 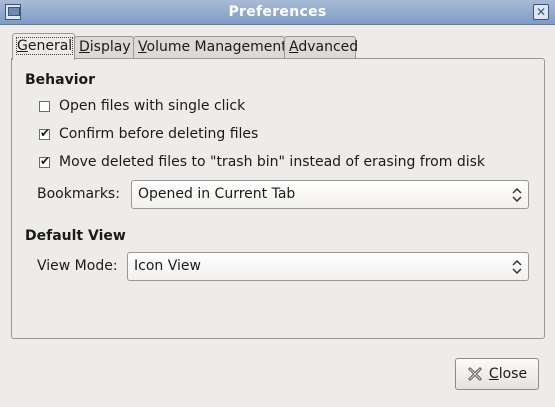 I want to click on bookmarks-label: Bookmarks:, so click(x=78, y=194).